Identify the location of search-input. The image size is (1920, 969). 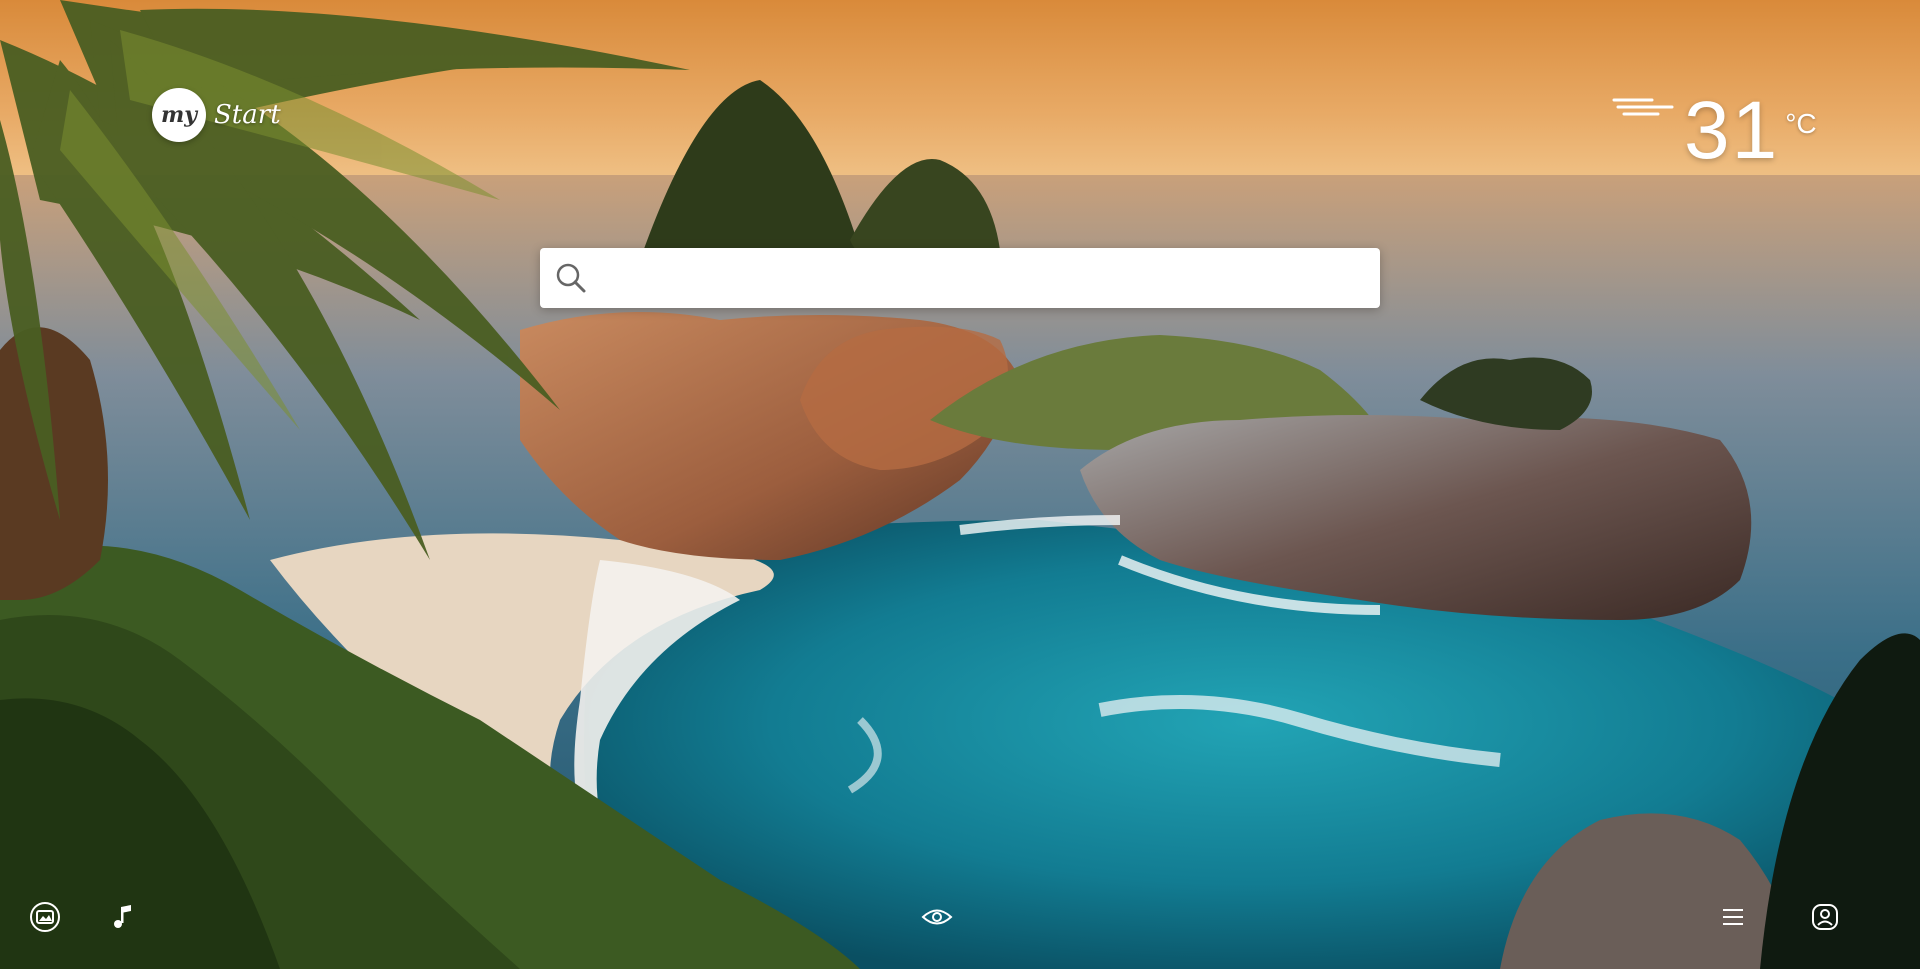
(984, 278).